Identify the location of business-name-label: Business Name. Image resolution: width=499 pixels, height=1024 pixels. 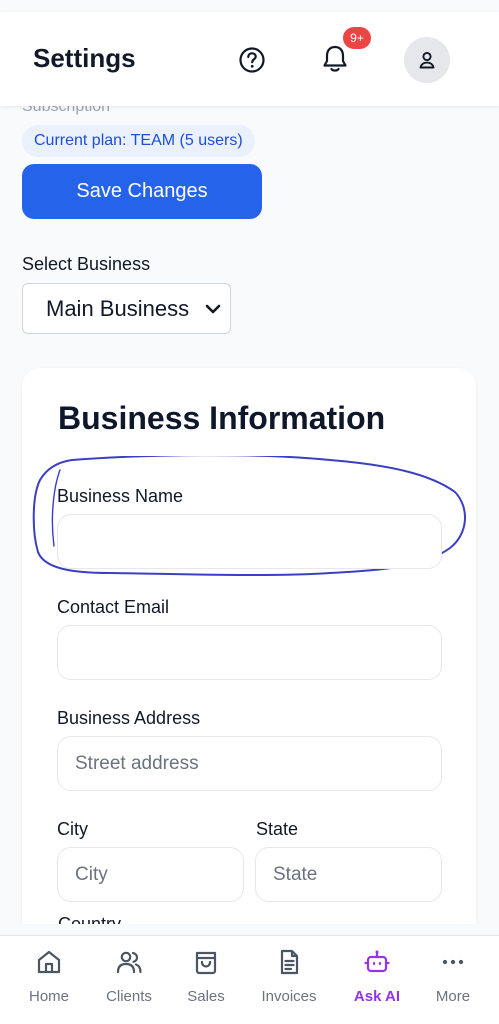
(120, 496).